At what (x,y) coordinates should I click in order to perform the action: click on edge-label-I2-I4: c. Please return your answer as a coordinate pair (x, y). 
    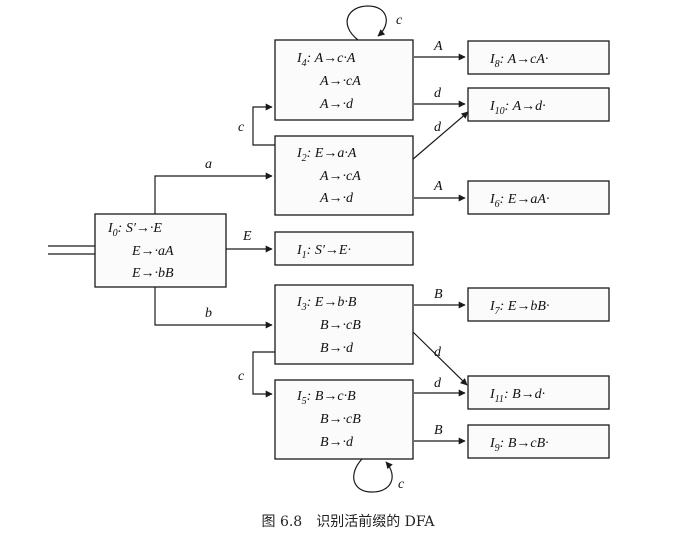
    Looking at the image, I should click on (241, 127).